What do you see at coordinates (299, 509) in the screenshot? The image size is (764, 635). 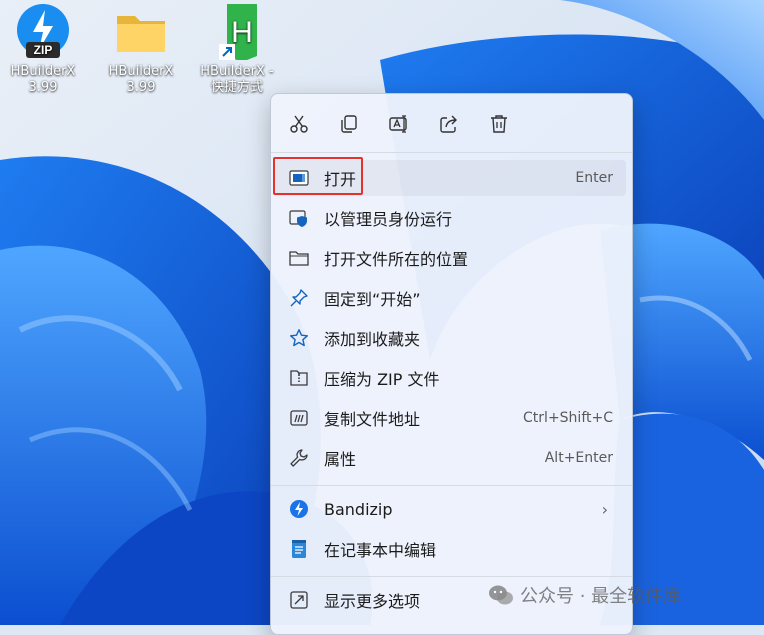 I see `bandizip-icon` at bounding box center [299, 509].